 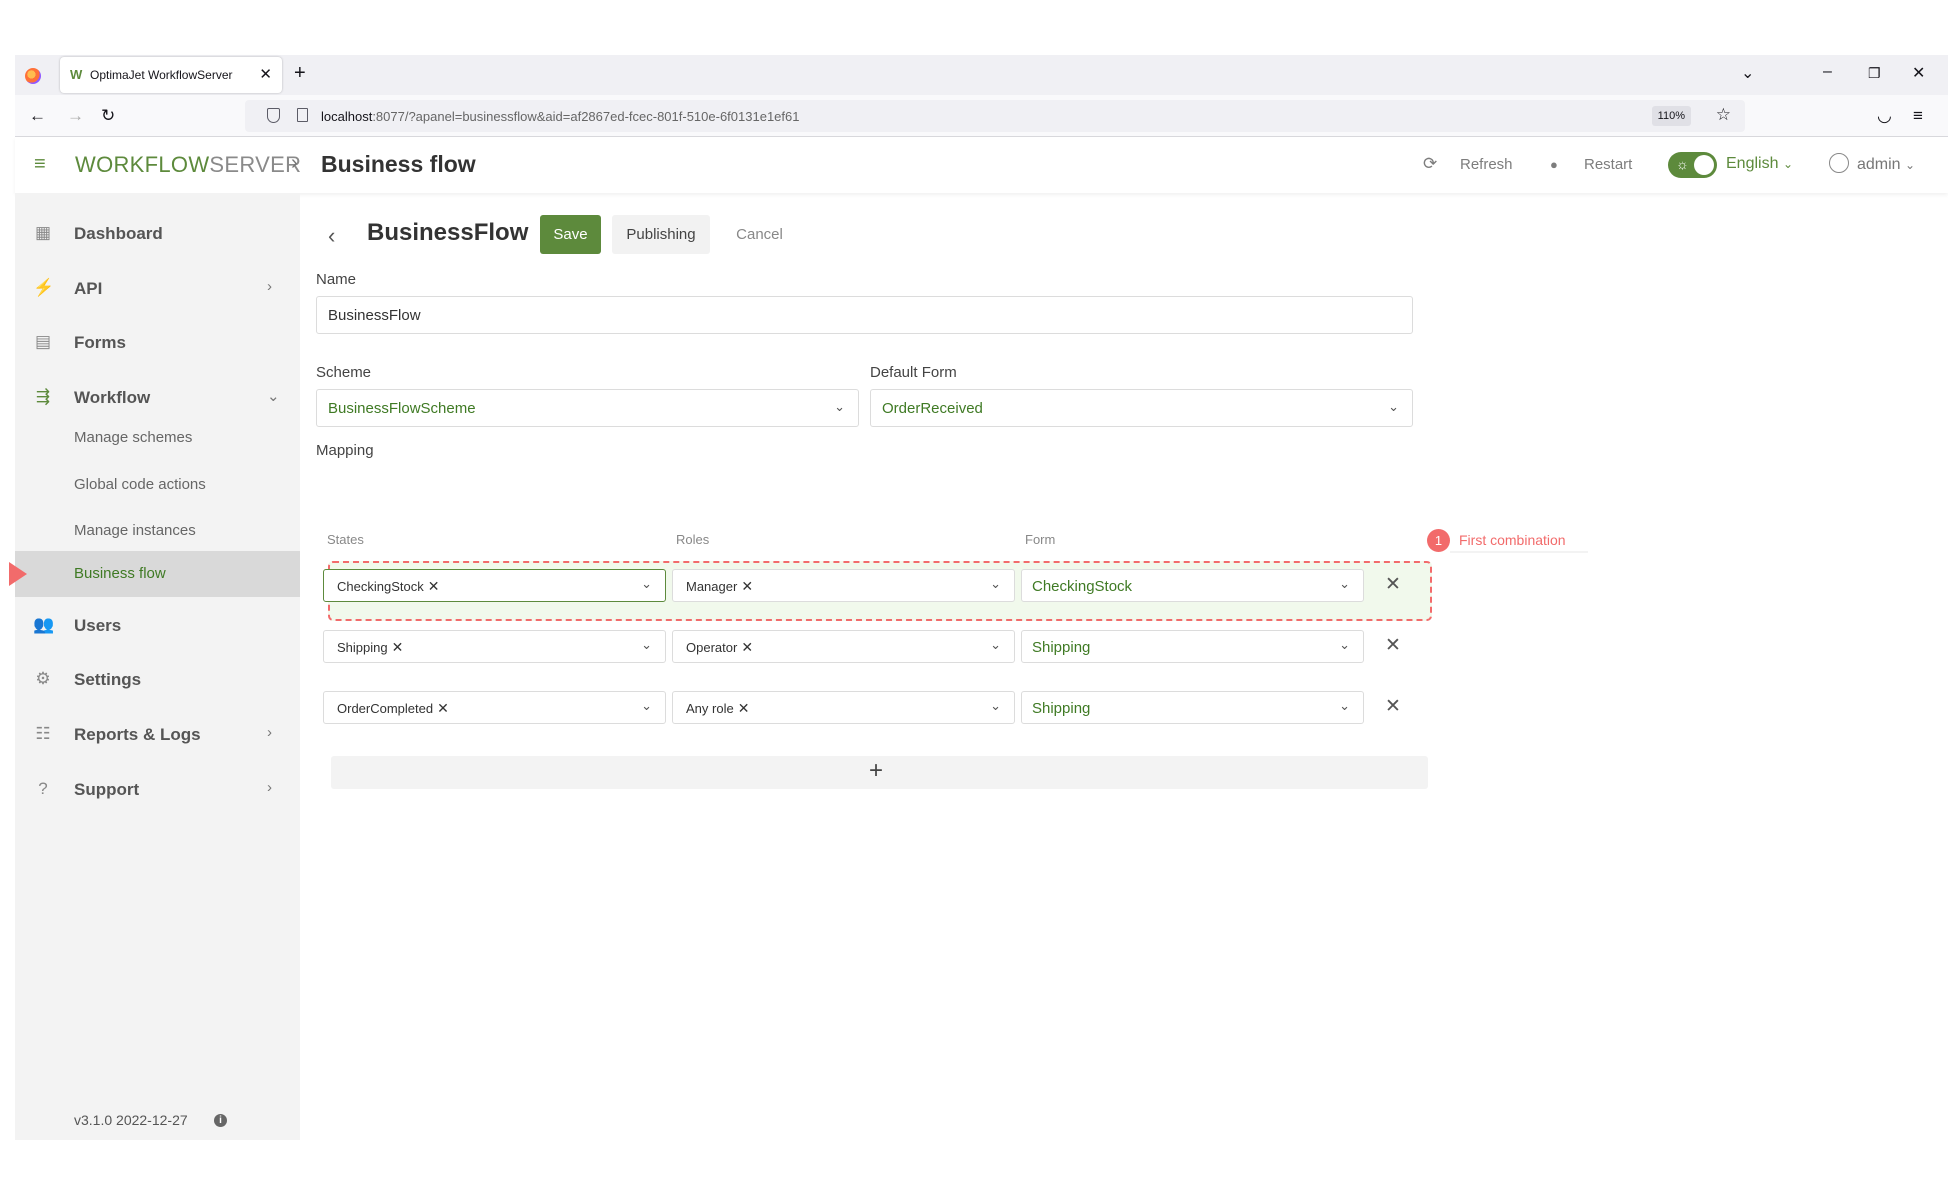 I want to click on restart-icon: ●, so click(x=1554, y=164).